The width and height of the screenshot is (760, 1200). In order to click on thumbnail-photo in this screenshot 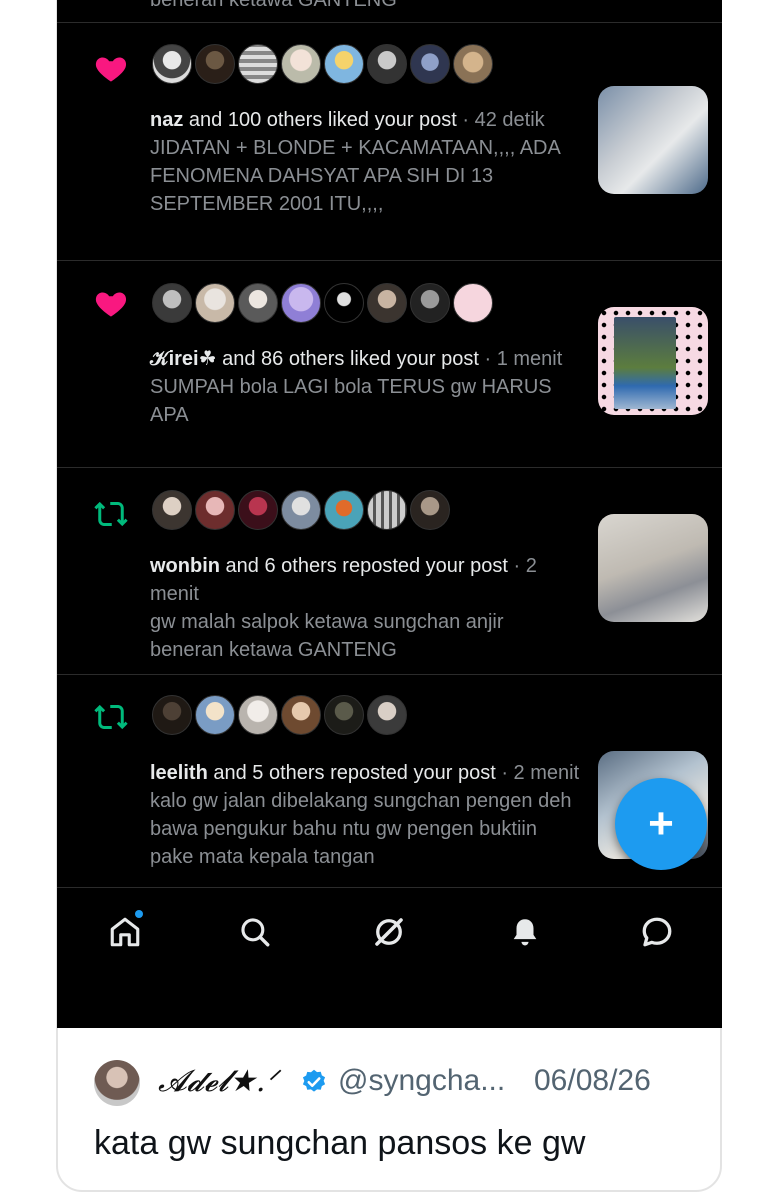, I will do `click(645, 363)`.